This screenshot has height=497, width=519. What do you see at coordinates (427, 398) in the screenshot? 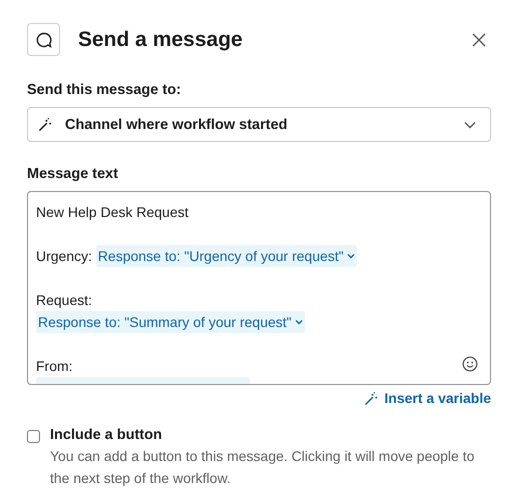
I see `insert-variable-link: Insert a variable` at bounding box center [427, 398].